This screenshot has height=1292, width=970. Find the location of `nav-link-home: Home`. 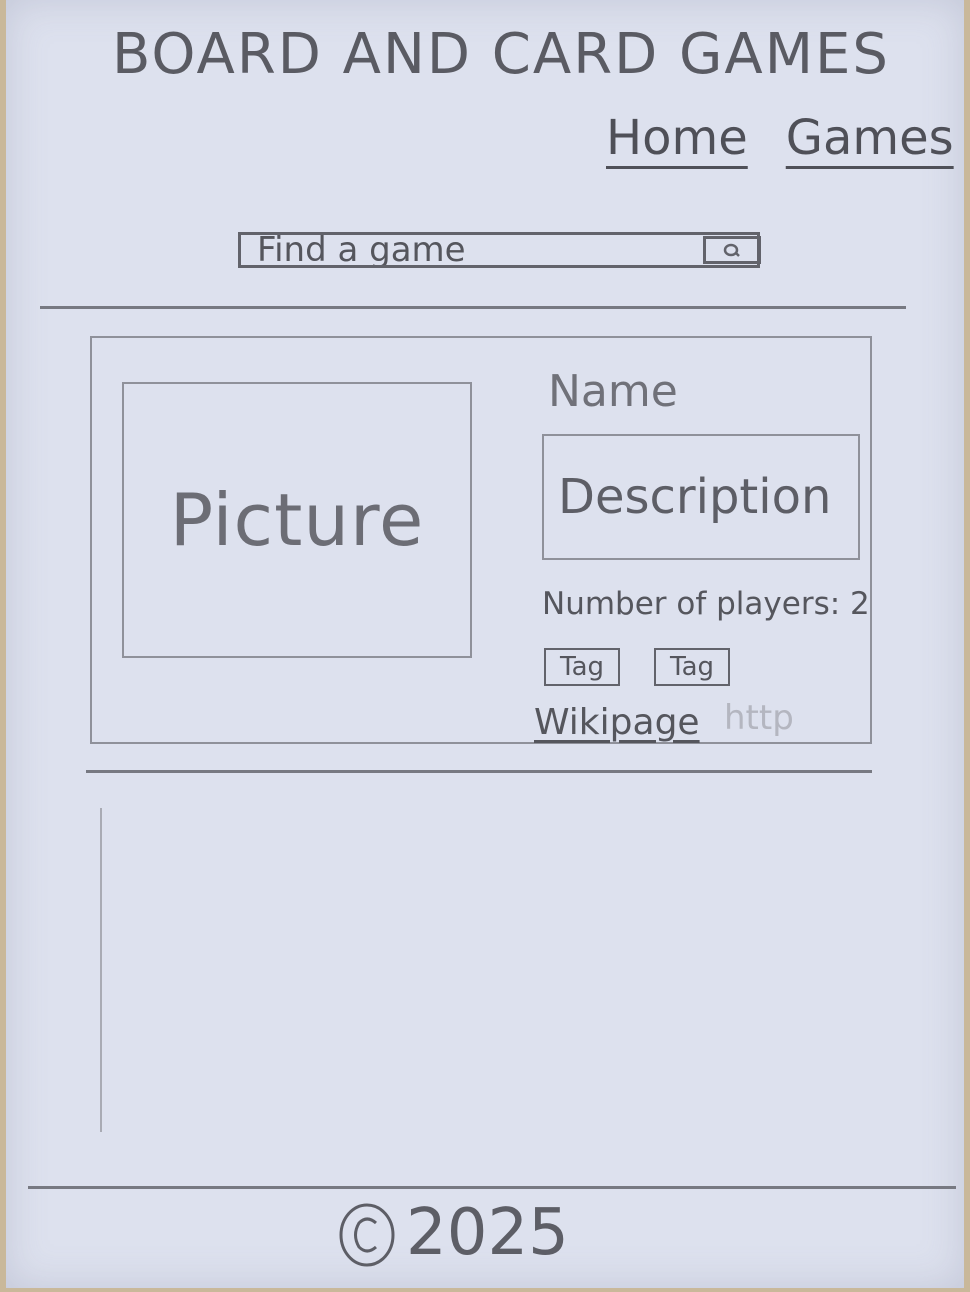

nav-link-home: Home is located at coordinates (677, 138).